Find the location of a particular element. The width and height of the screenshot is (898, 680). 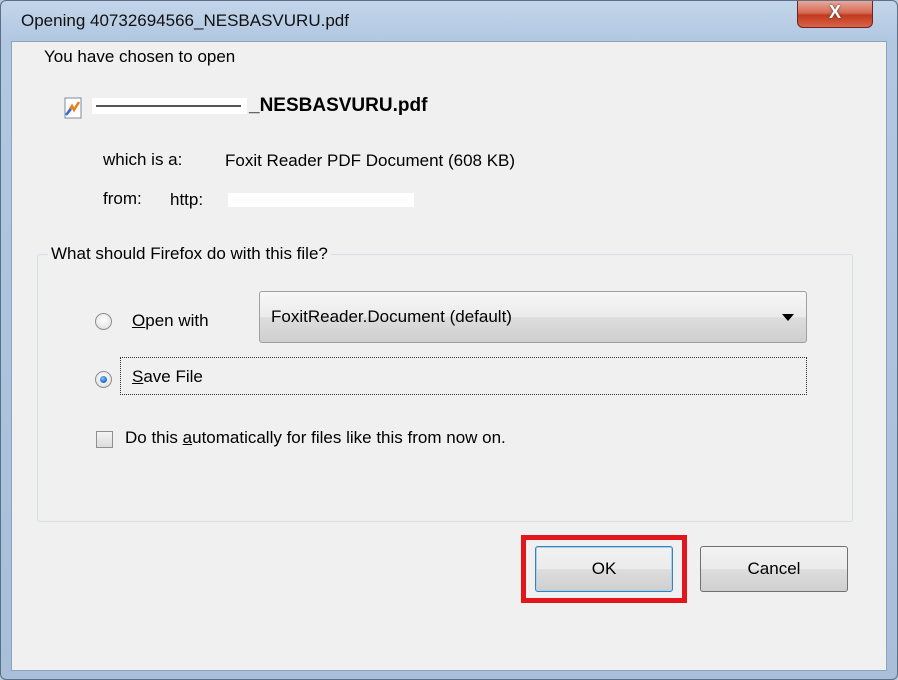

redacted-url is located at coordinates (321, 200).